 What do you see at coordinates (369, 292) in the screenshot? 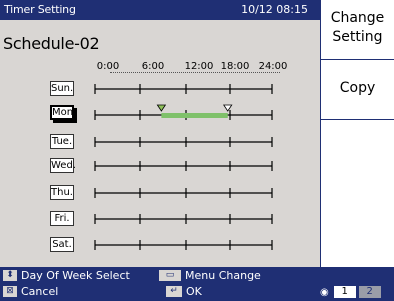
I see `page-2: 2` at bounding box center [369, 292].